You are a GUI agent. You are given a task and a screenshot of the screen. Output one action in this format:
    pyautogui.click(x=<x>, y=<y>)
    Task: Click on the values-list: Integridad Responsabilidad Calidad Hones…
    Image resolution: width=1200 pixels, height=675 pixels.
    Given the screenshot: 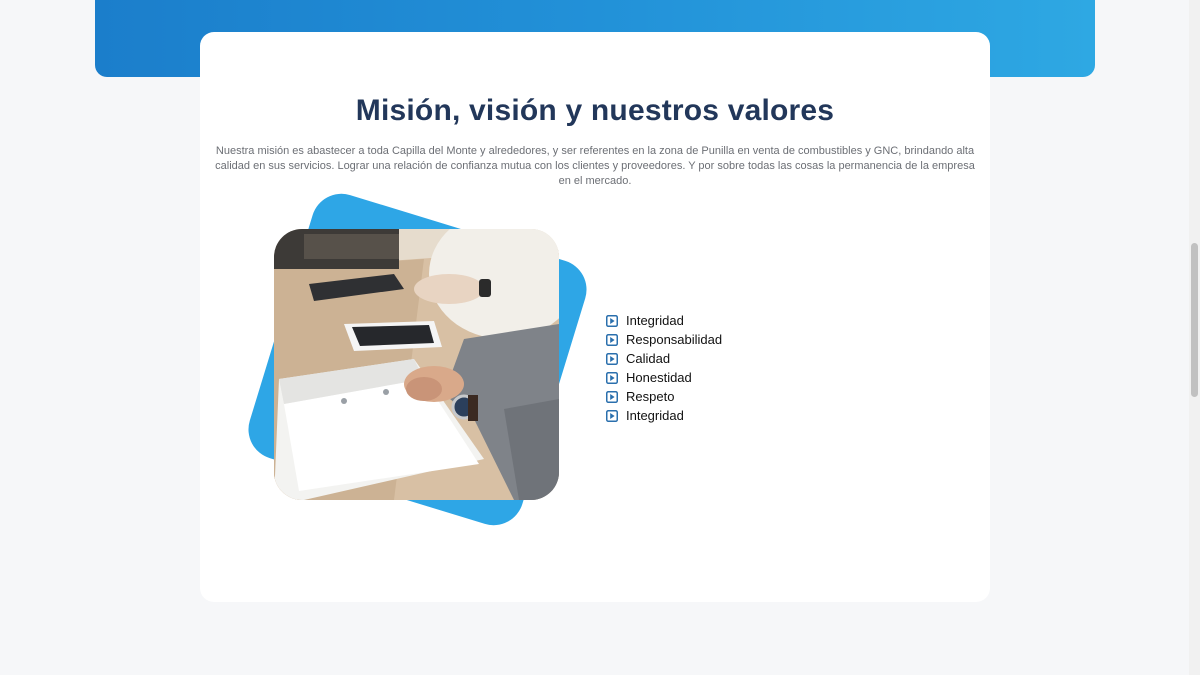 What is the action you would take?
    pyautogui.click(x=664, y=368)
    